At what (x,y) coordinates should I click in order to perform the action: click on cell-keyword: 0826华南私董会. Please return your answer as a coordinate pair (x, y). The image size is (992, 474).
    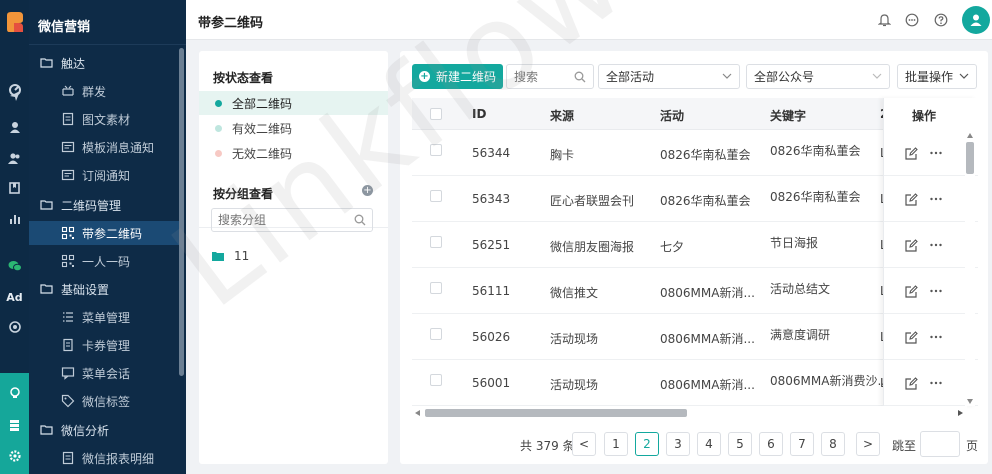
    Looking at the image, I should click on (815, 151).